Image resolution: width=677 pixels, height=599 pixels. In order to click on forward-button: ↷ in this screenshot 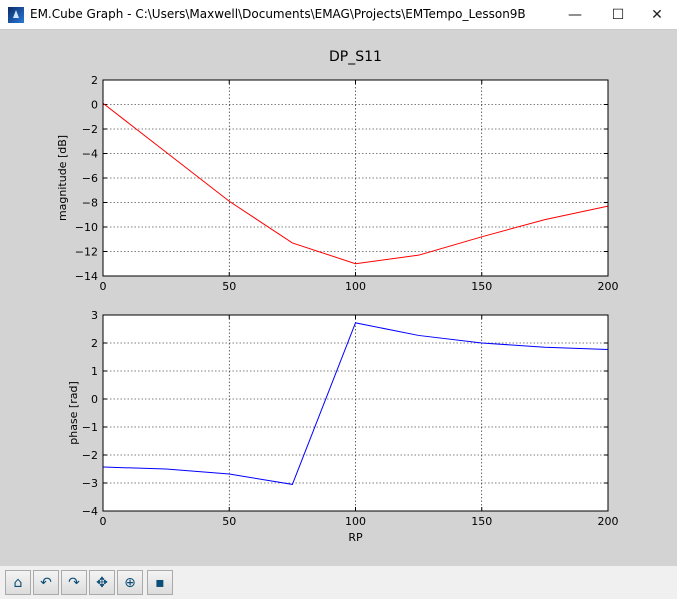, I will do `click(74, 582)`.